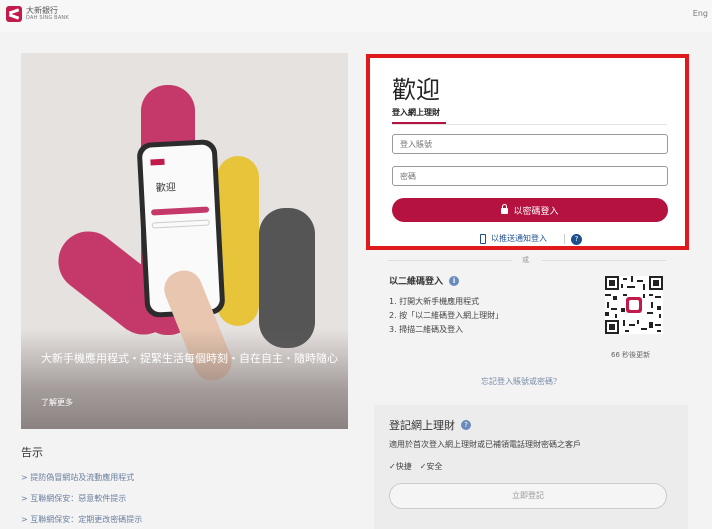 The height and width of the screenshot is (529, 712). I want to click on logo-name-cn: 大新銀行, so click(42, 10).